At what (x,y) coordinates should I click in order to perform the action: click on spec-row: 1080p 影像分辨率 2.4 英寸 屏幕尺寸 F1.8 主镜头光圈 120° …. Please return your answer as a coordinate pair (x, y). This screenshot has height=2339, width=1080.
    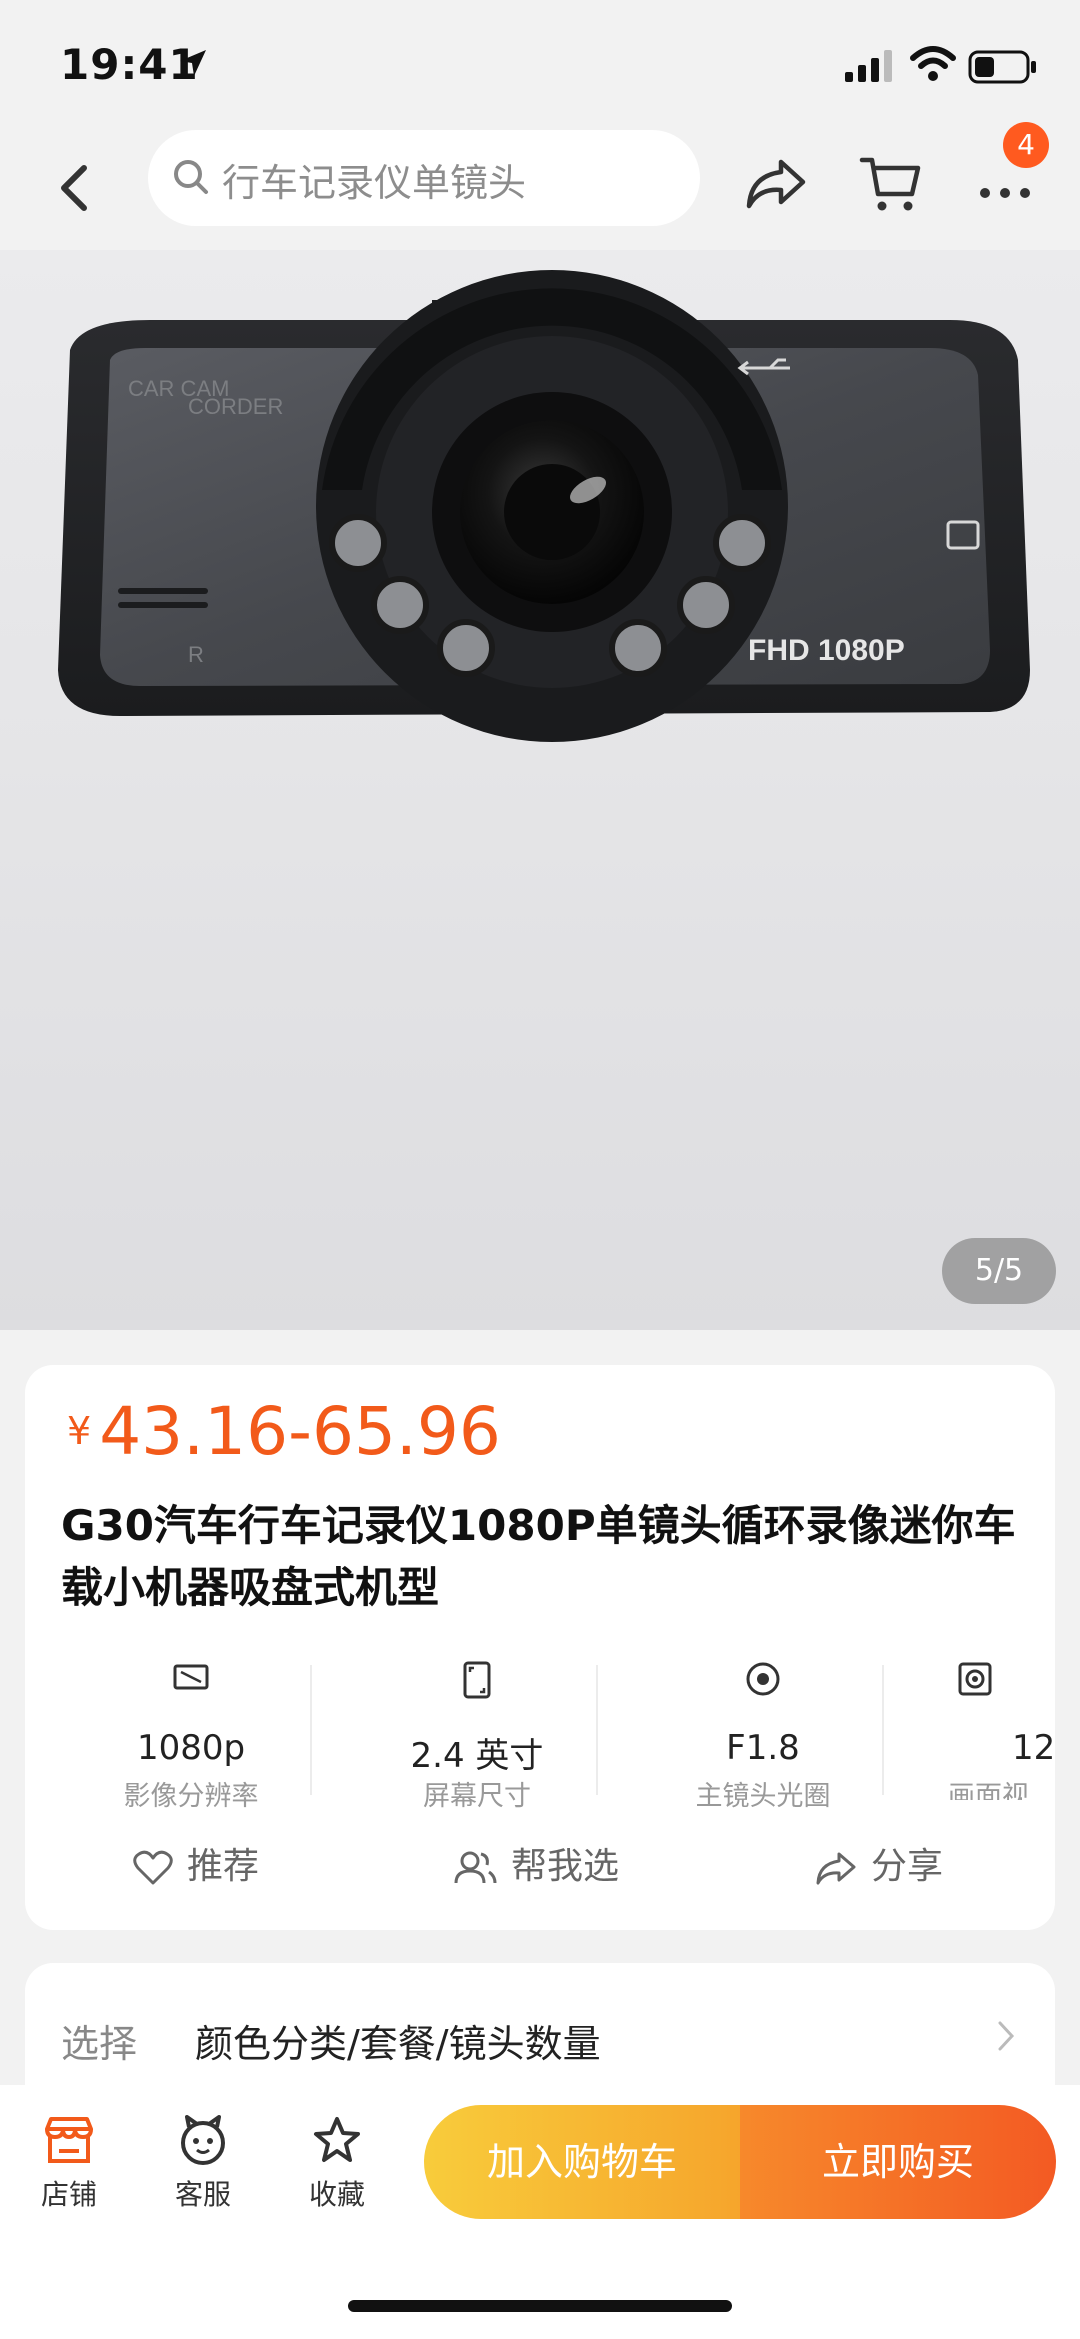
    Looking at the image, I should click on (540, 1731).